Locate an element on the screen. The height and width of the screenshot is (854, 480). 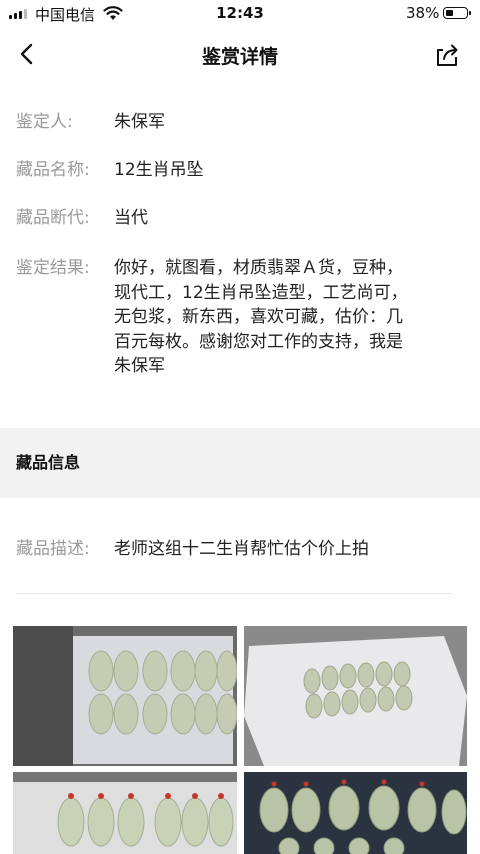
item-name-label: 藏品名称: is located at coordinates (53, 170).